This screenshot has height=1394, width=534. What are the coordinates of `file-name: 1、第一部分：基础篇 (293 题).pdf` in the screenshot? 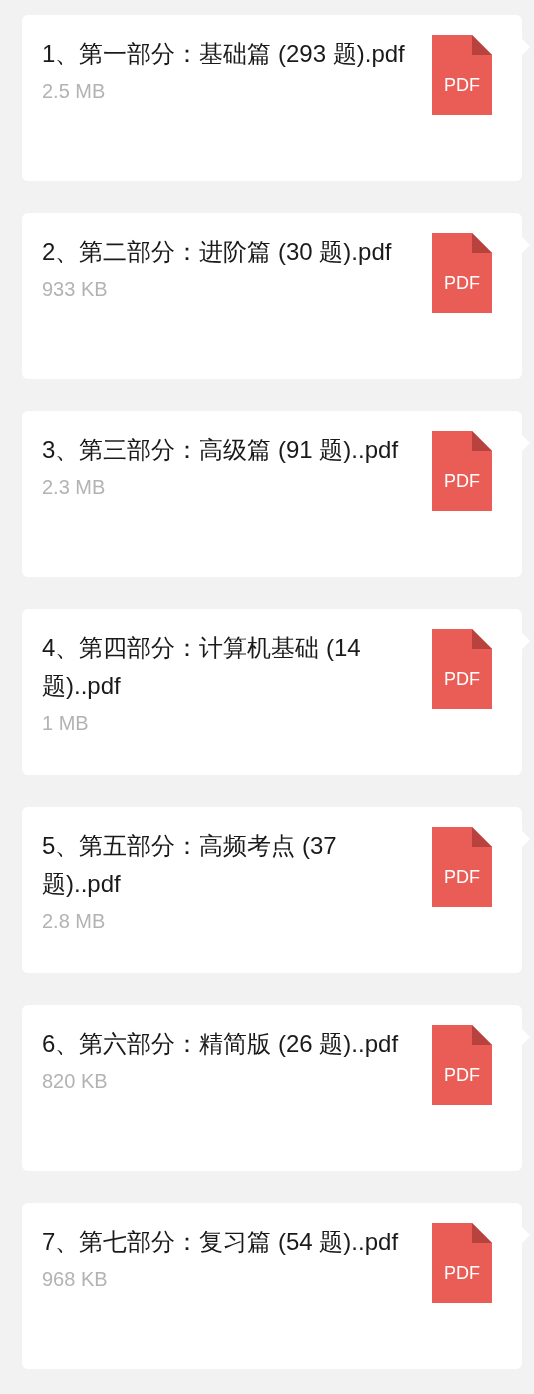 It's located at (224, 54).